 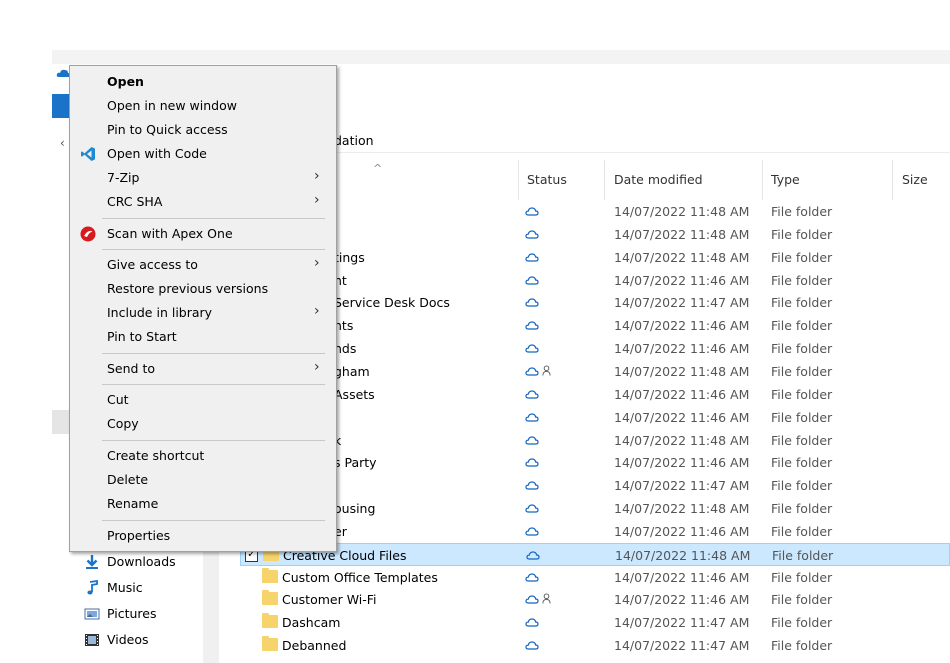 I want to click on menu-item-properties: Properties, so click(x=203, y=536).